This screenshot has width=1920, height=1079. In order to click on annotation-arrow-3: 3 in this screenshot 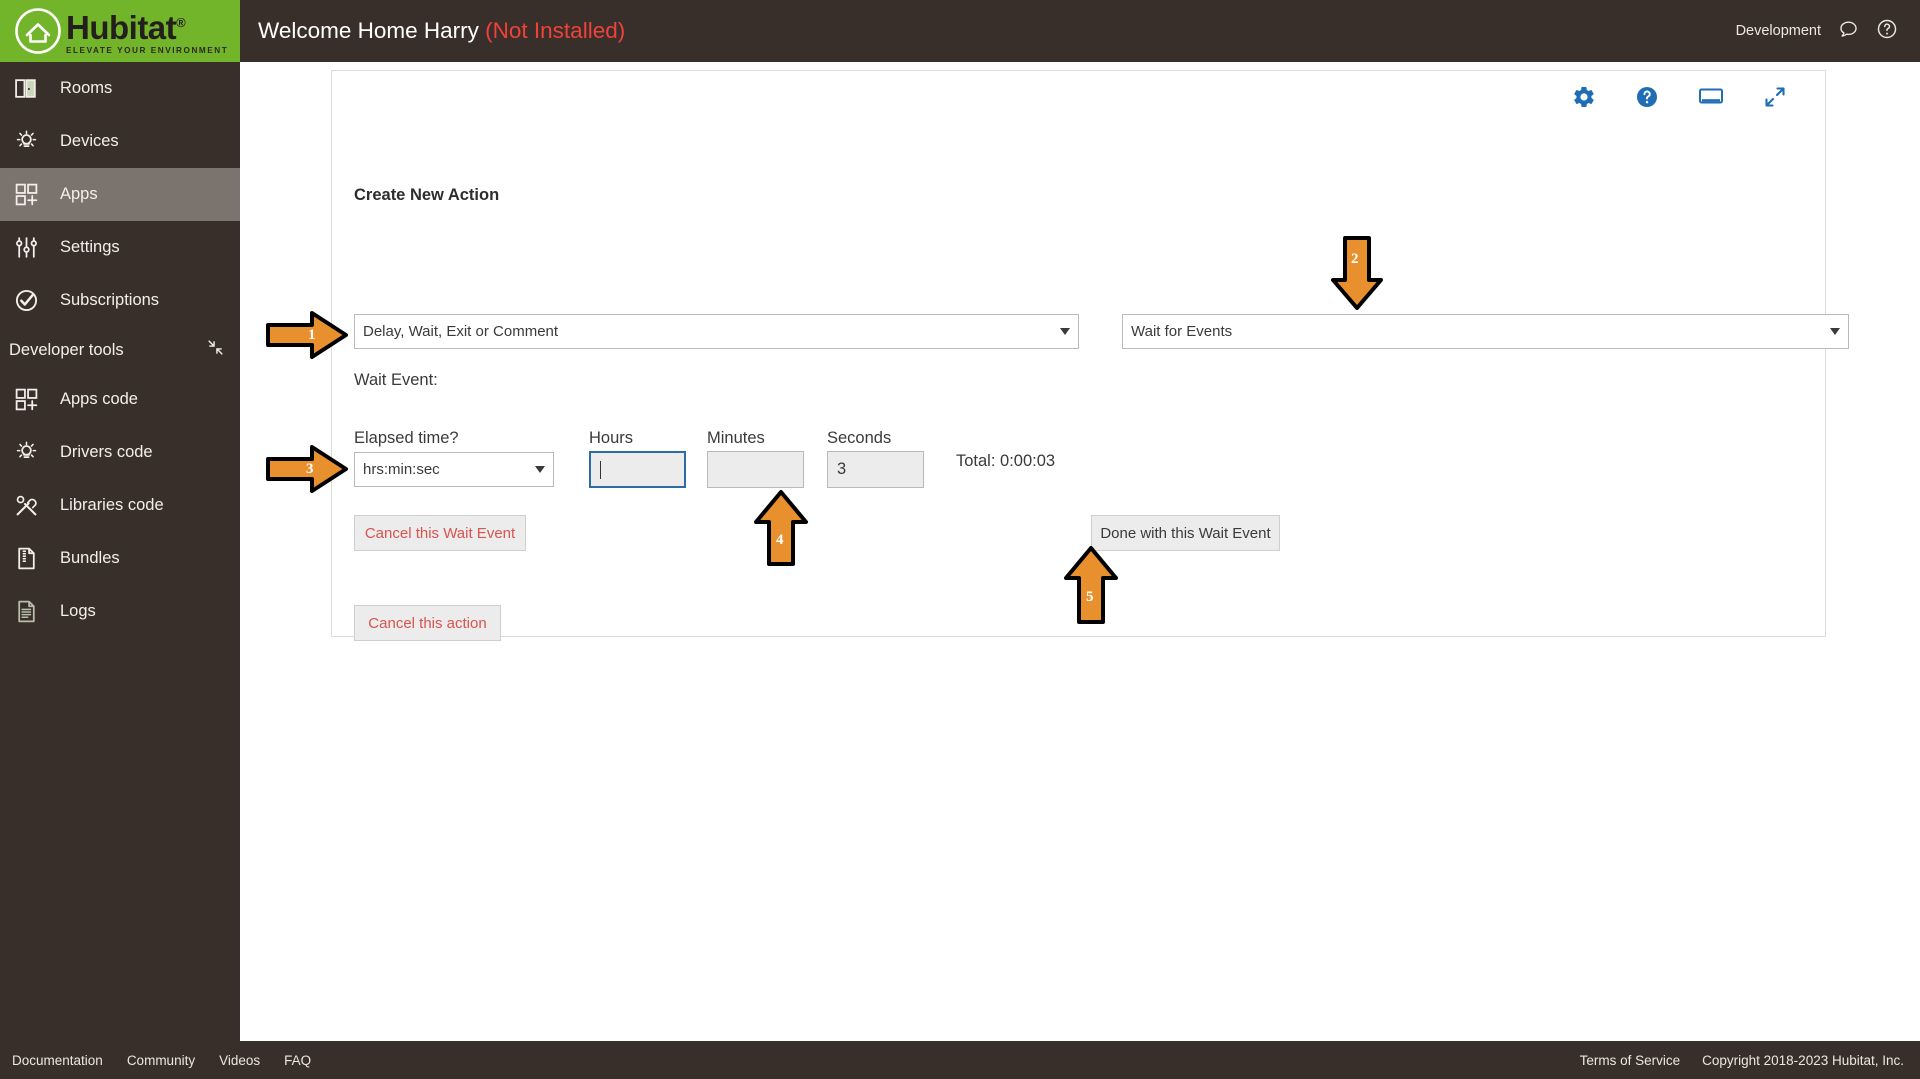, I will do `click(307, 469)`.